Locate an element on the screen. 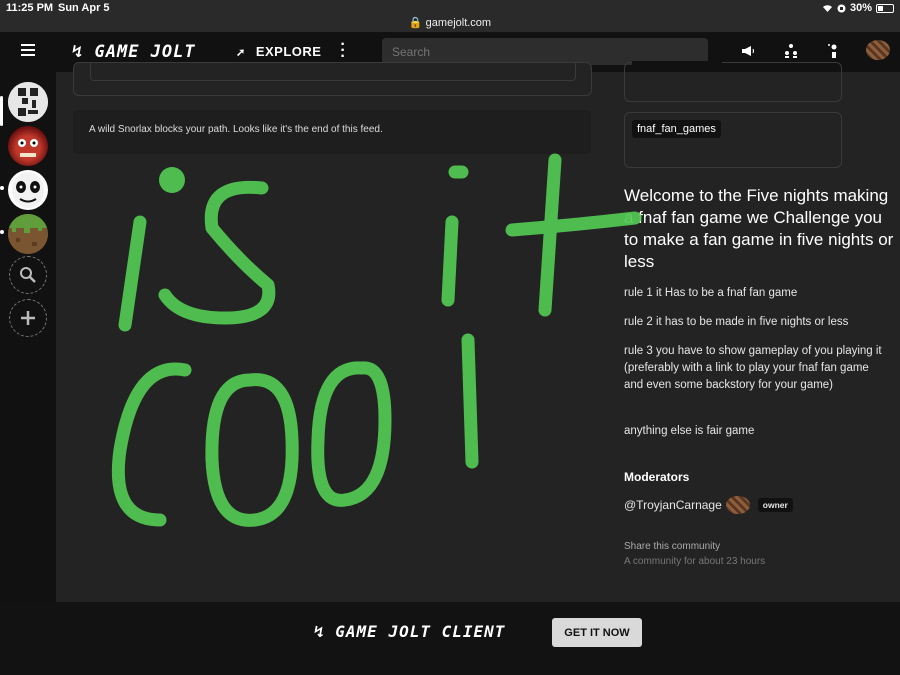  community-age: A community for about 23 hours is located at coordinates (695, 561).